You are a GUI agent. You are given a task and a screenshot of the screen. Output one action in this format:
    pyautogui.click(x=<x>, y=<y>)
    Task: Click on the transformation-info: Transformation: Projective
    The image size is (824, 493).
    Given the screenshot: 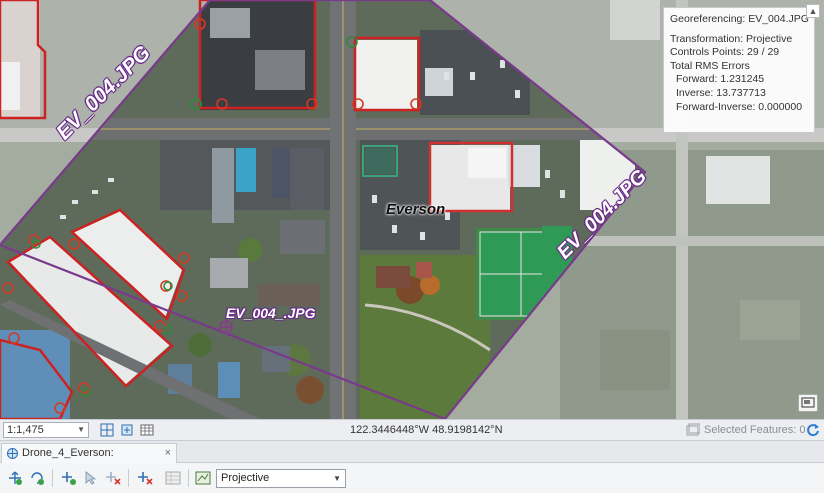 What is the action you would take?
    pyautogui.click(x=731, y=38)
    